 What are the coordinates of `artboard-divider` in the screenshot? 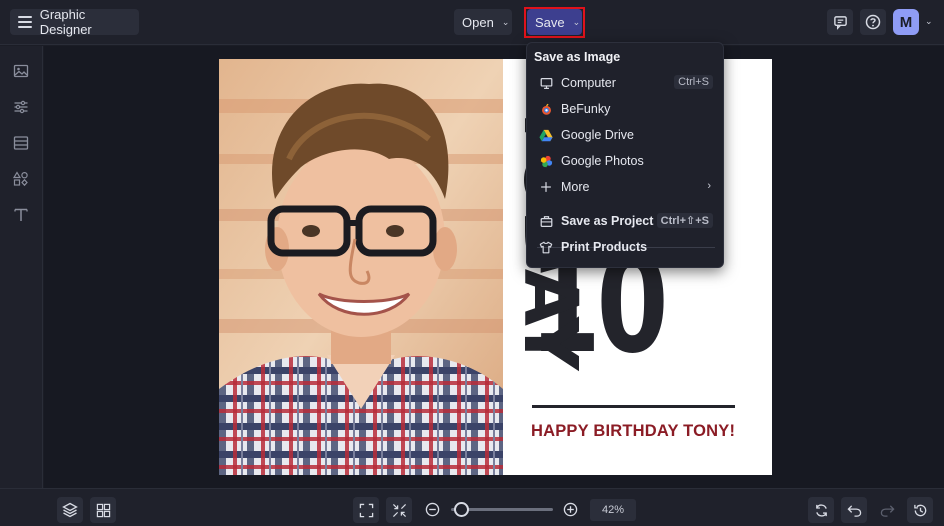 It's located at (633, 406).